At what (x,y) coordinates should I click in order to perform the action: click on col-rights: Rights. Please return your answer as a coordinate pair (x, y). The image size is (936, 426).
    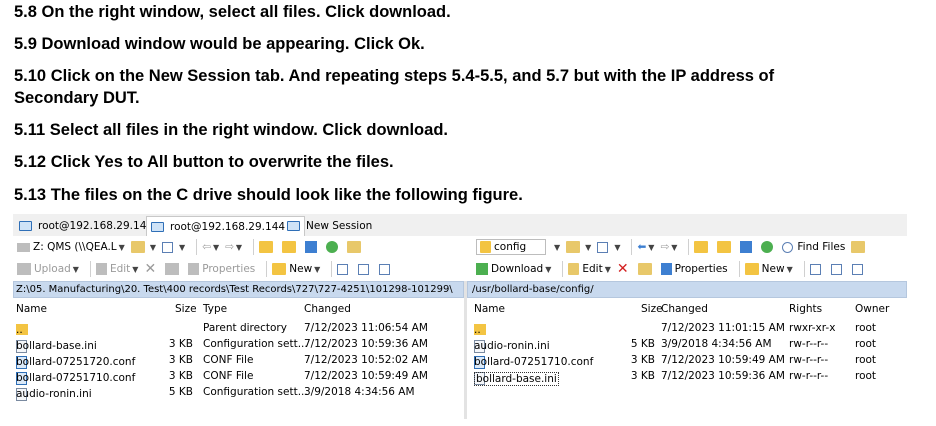
    Looking at the image, I should click on (805, 309).